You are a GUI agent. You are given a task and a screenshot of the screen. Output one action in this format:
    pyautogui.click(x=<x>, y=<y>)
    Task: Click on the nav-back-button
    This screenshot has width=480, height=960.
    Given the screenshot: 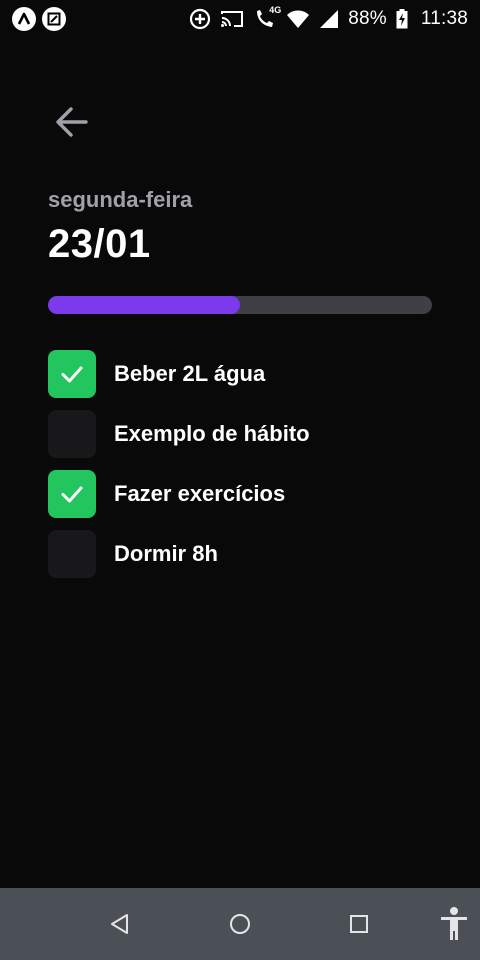 What is the action you would take?
    pyautogui.click(x=120, y=924)
    